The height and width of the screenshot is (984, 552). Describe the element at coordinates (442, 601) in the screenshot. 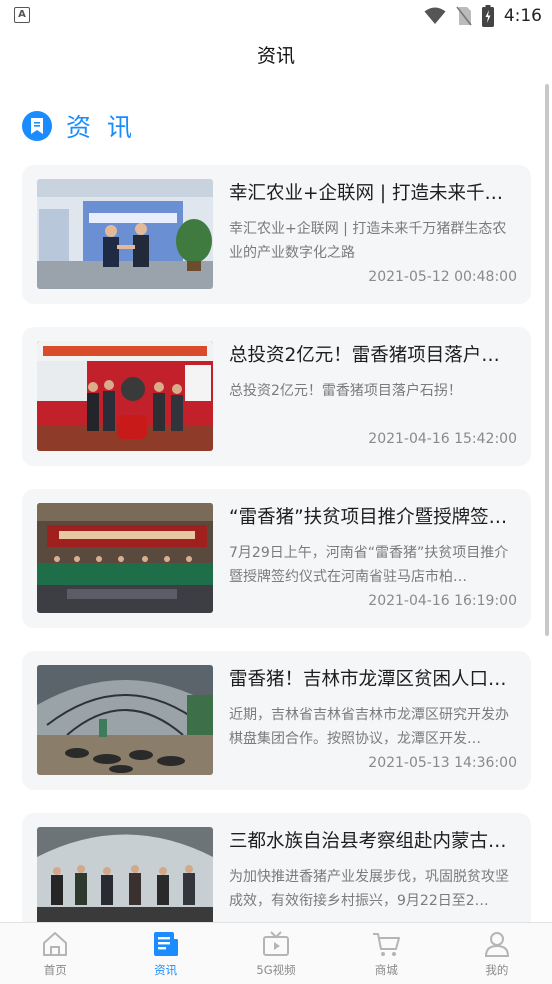

I see `news-timestamp: 2021-04-16 16:19:00` at that location.